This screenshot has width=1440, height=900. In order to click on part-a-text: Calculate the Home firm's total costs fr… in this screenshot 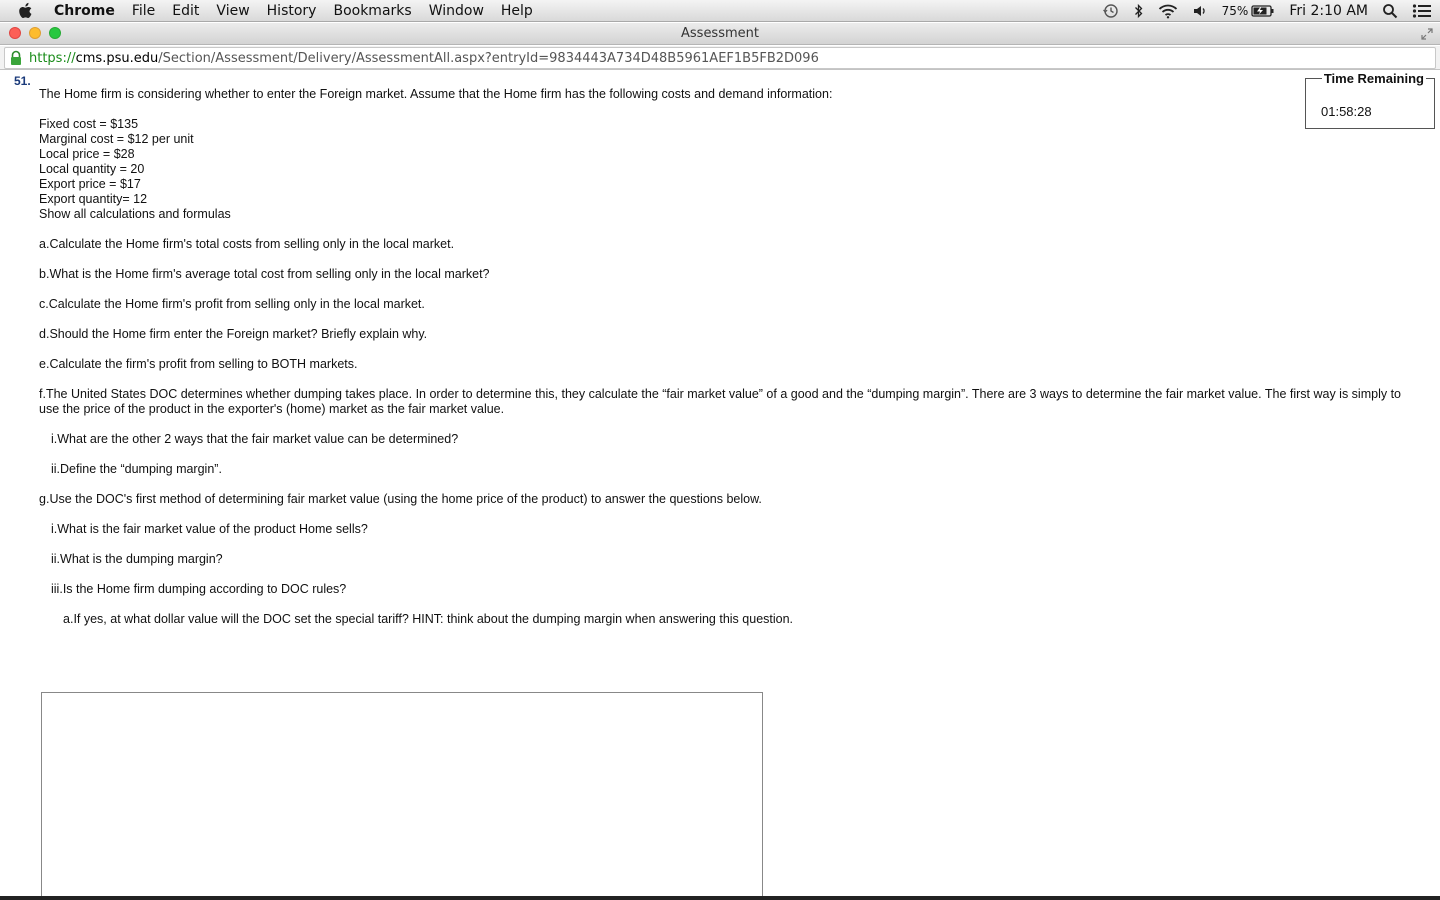, I will do `click(252, 244)`.